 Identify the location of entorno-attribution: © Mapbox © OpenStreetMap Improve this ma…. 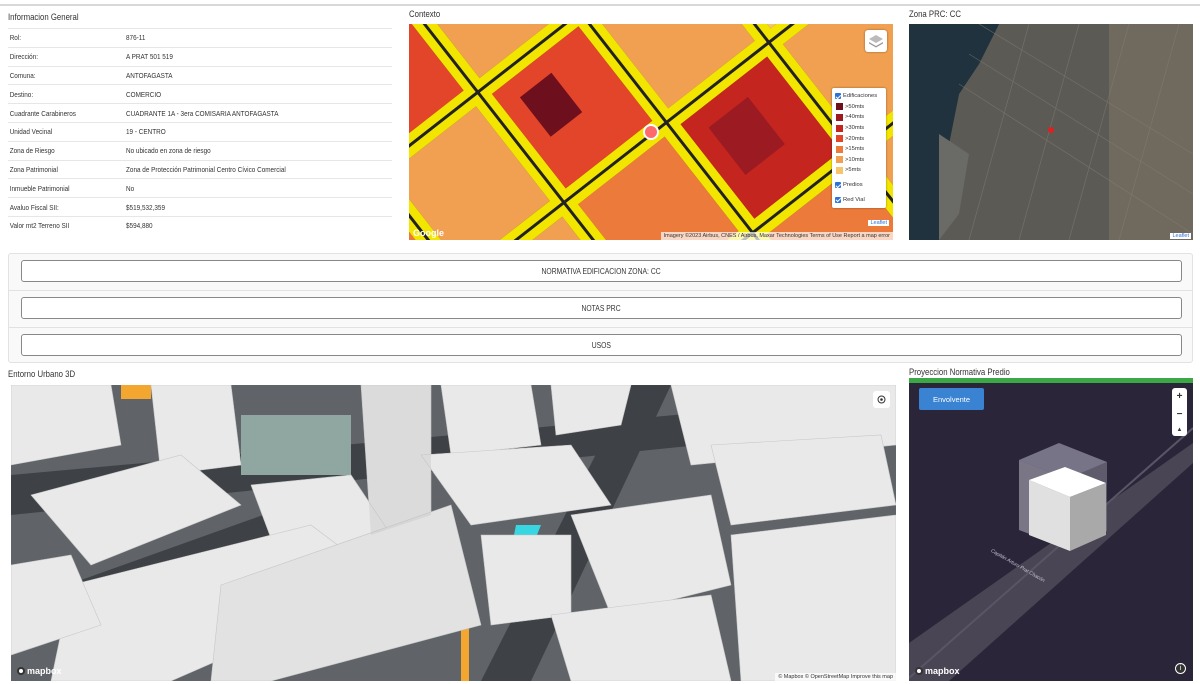
(835, 677).